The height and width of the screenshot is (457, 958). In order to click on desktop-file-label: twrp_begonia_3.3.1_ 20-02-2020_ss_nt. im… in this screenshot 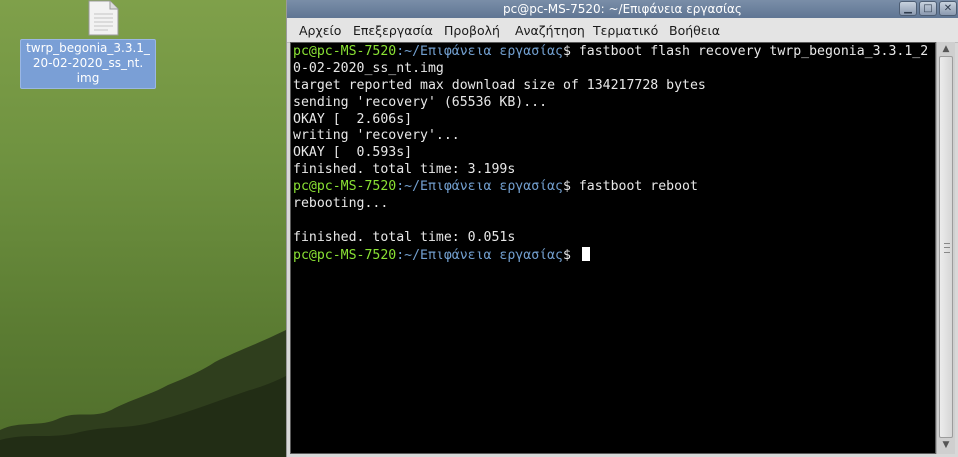, I will do `click(88, 64)`.